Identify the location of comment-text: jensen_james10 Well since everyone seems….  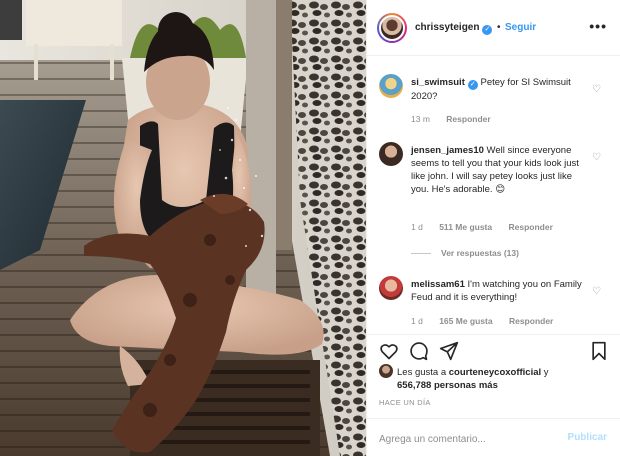
(501, 170).